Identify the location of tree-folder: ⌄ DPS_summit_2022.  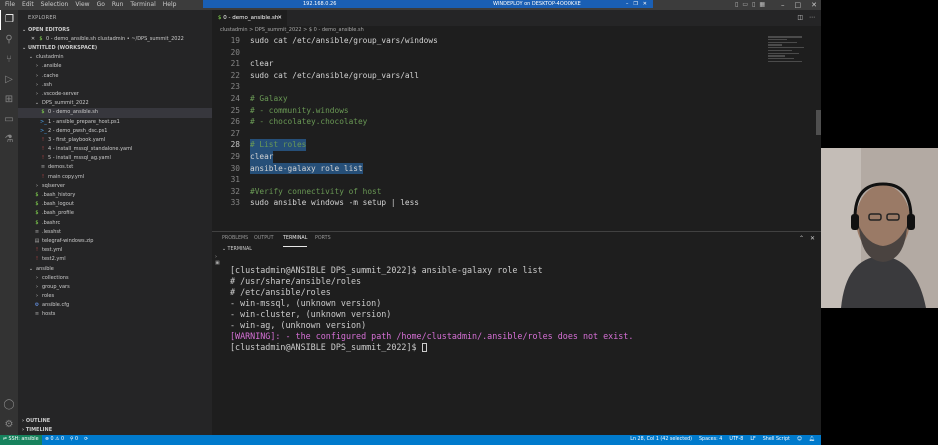
(115, 103).